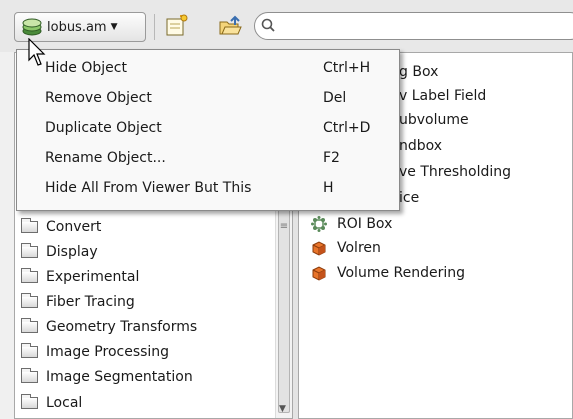 Image resolution: width=573 pixels, height=419 pixels. Describe the element at coordinates (420, 146) in the screenshot. I see `module-item-partial-4: ndbox` at that location.